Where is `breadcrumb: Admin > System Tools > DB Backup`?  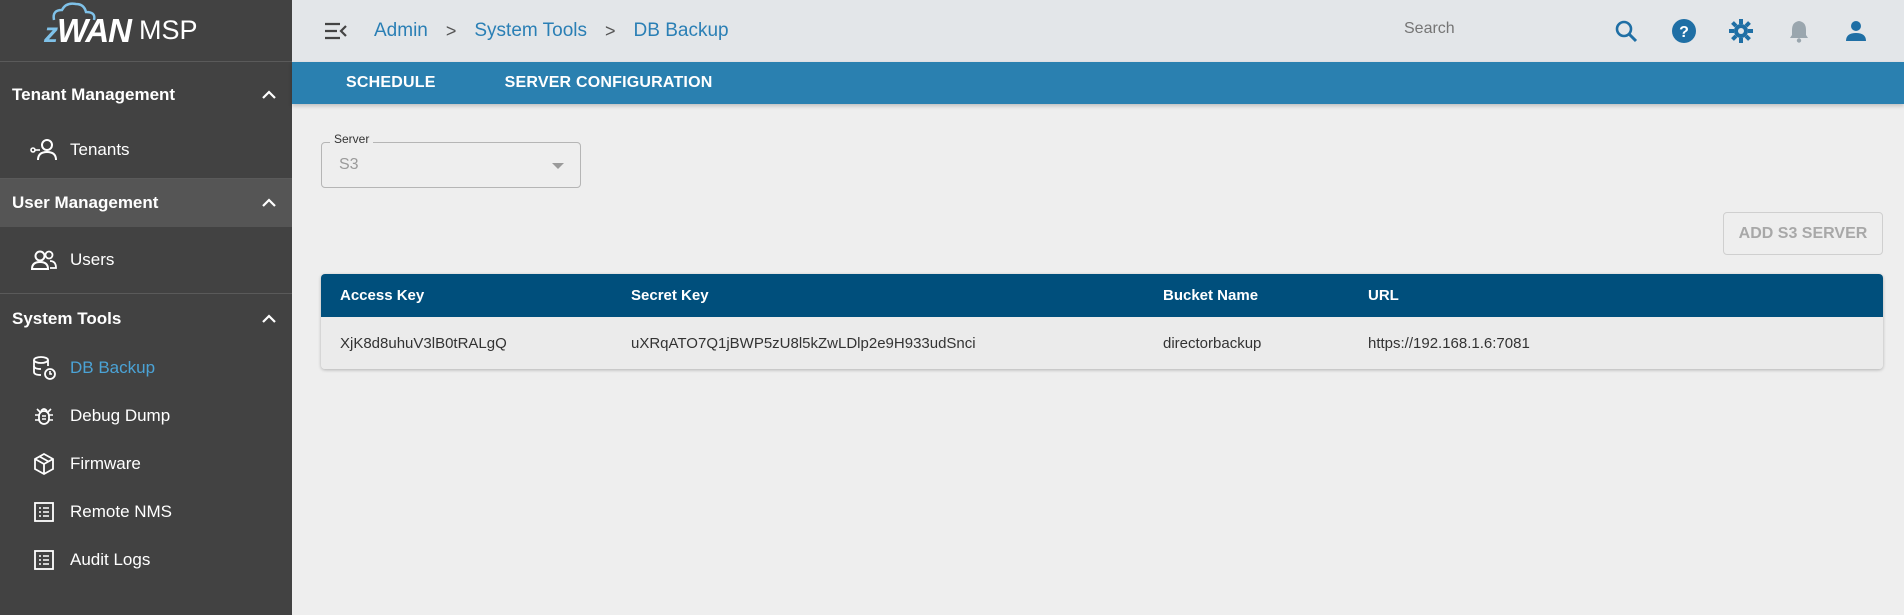
breadcrumb: Admin > System Tools > DB Backup is located at coordinates (551, 31).